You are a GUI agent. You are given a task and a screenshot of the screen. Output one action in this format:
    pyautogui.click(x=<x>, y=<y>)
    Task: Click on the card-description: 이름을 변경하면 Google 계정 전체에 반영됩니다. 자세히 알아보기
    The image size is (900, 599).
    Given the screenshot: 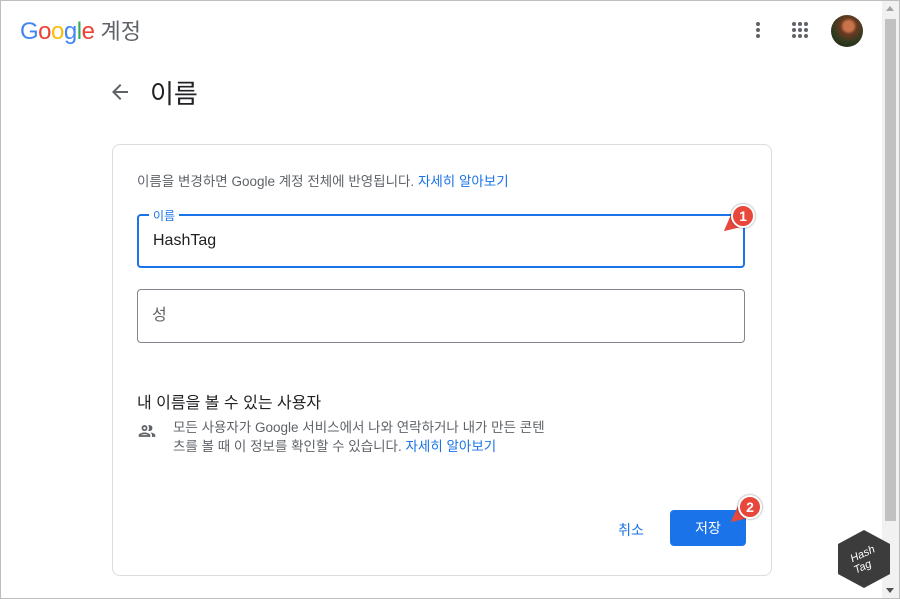 What is the action you would take?
    pyautogui.click(x=323, y=180)
    